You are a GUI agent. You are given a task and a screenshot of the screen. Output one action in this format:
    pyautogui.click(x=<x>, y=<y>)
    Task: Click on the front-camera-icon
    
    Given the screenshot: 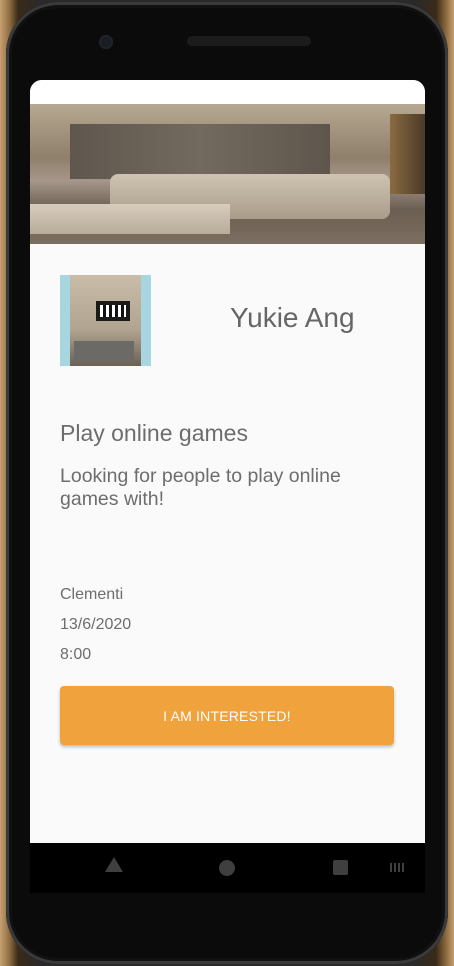 What is the action you would take?
    pyautogui.click(x=106, y=42)
    